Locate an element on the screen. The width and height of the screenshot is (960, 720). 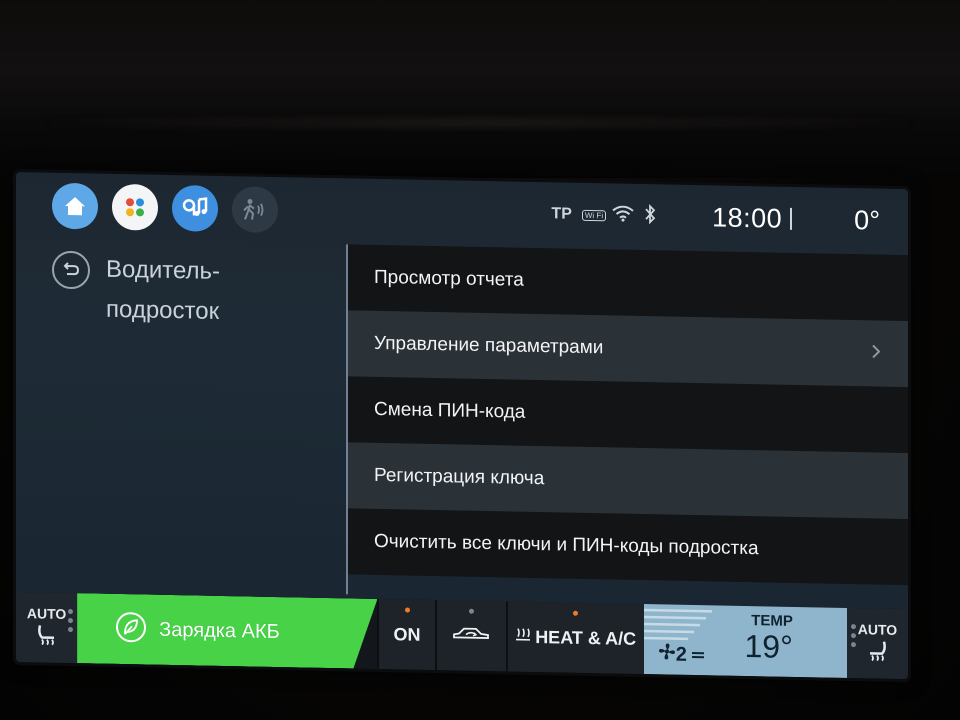
menu-item-label: Очистить все ключи и ПИН-коды подростка is located at coordinates (566, 545).